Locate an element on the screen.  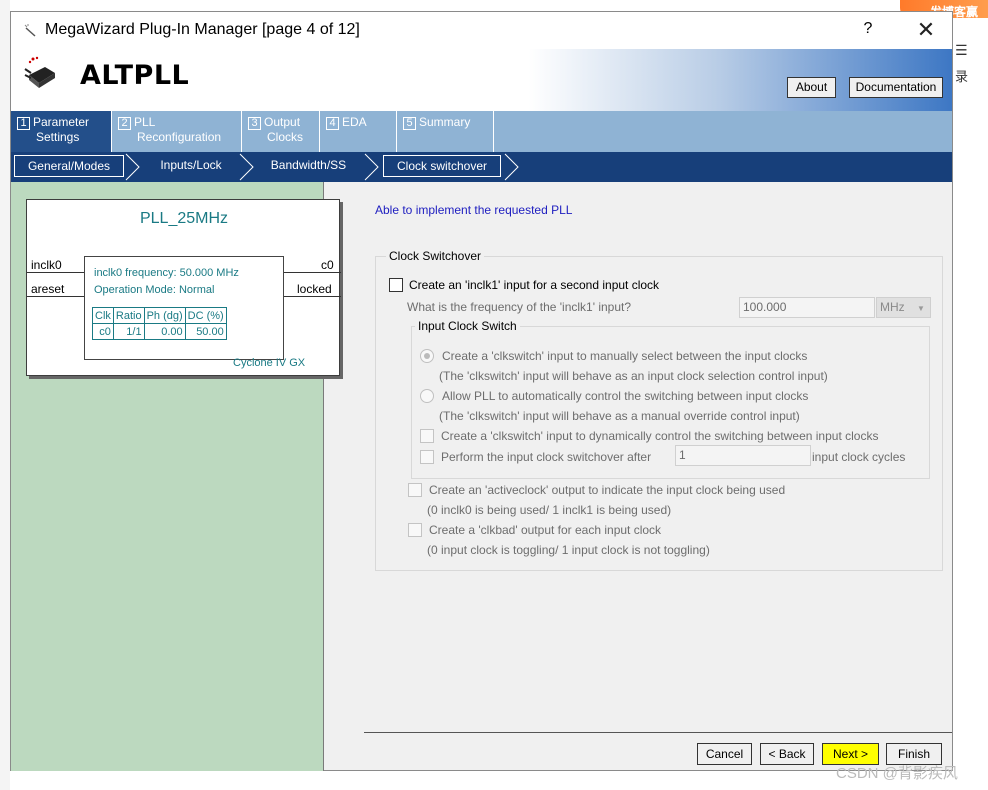
device-family: Cyclone IV GX is located at coordinates (269, 363).